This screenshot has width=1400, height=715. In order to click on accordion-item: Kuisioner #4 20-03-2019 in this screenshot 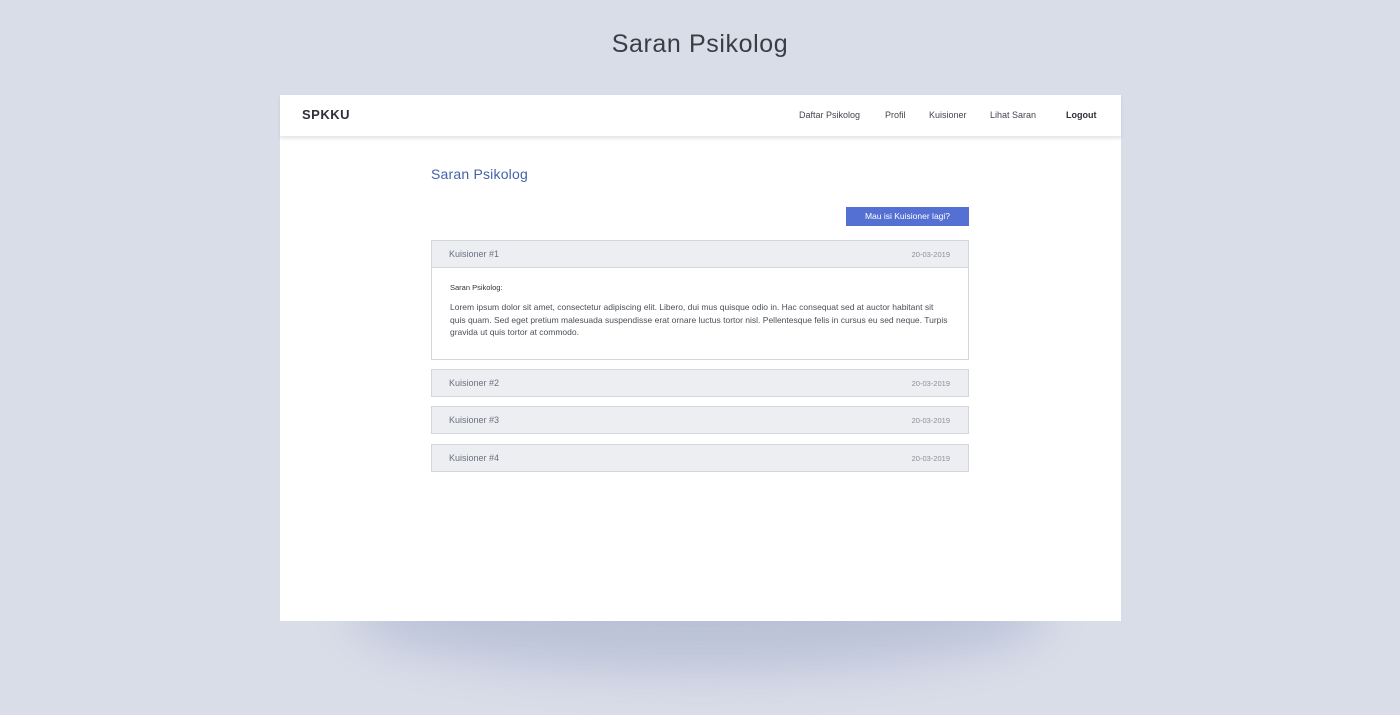, I will do `click(700, 458)`.